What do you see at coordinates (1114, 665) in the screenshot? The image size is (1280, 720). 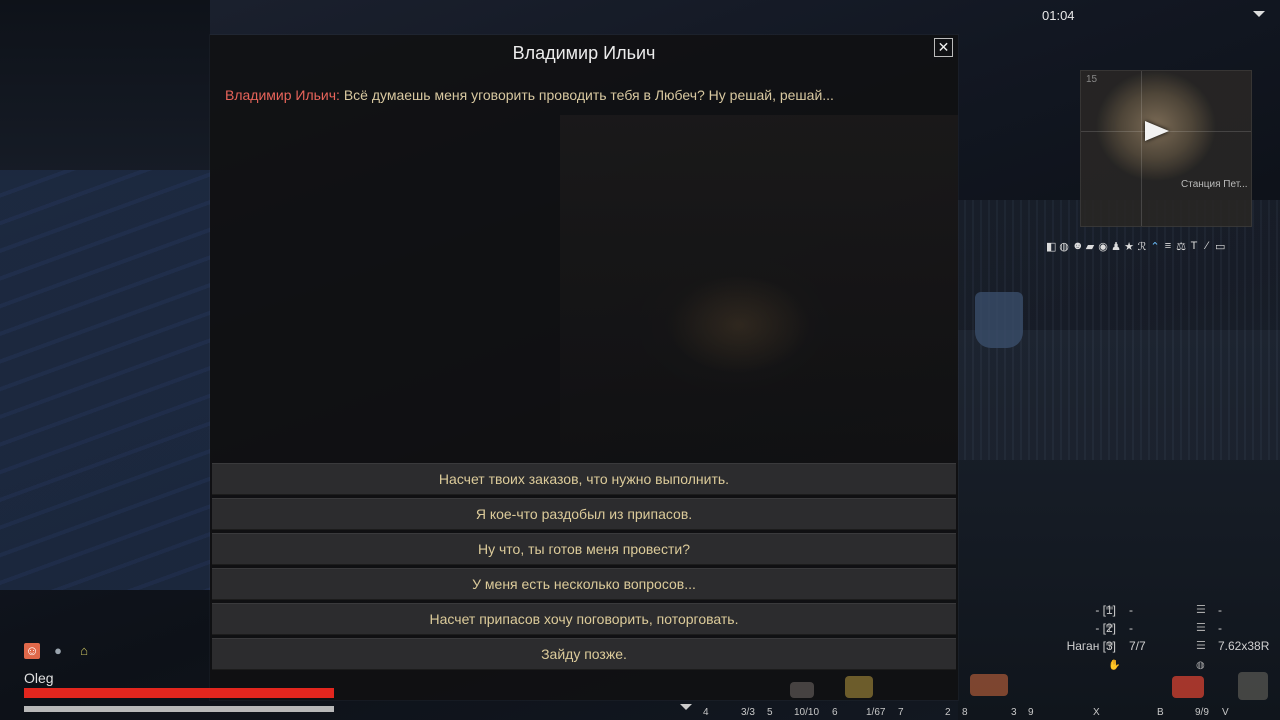 I see `hand-icon: ✋` at bounding box center [1114, 665].